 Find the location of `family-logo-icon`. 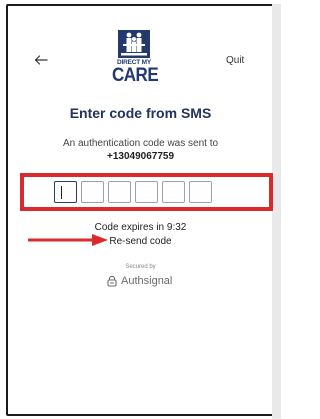

family-logo-icon is located at coordinates (134, 44).